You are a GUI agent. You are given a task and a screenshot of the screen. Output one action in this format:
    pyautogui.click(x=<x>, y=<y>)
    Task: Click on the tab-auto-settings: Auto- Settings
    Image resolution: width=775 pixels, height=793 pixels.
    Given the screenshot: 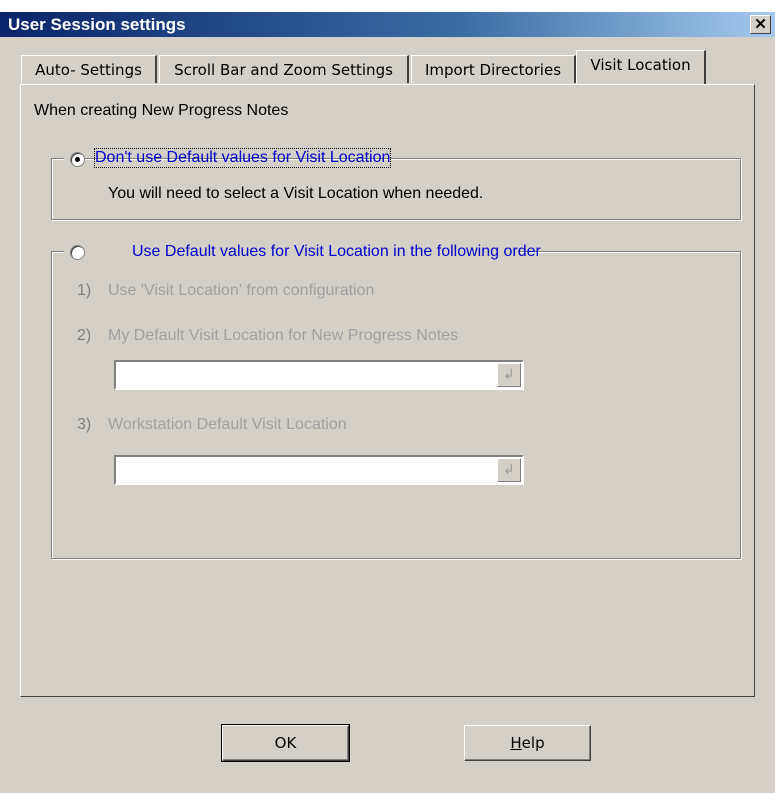 What is the action you would take?
    pyautogui.click(x=89, y=69)
    